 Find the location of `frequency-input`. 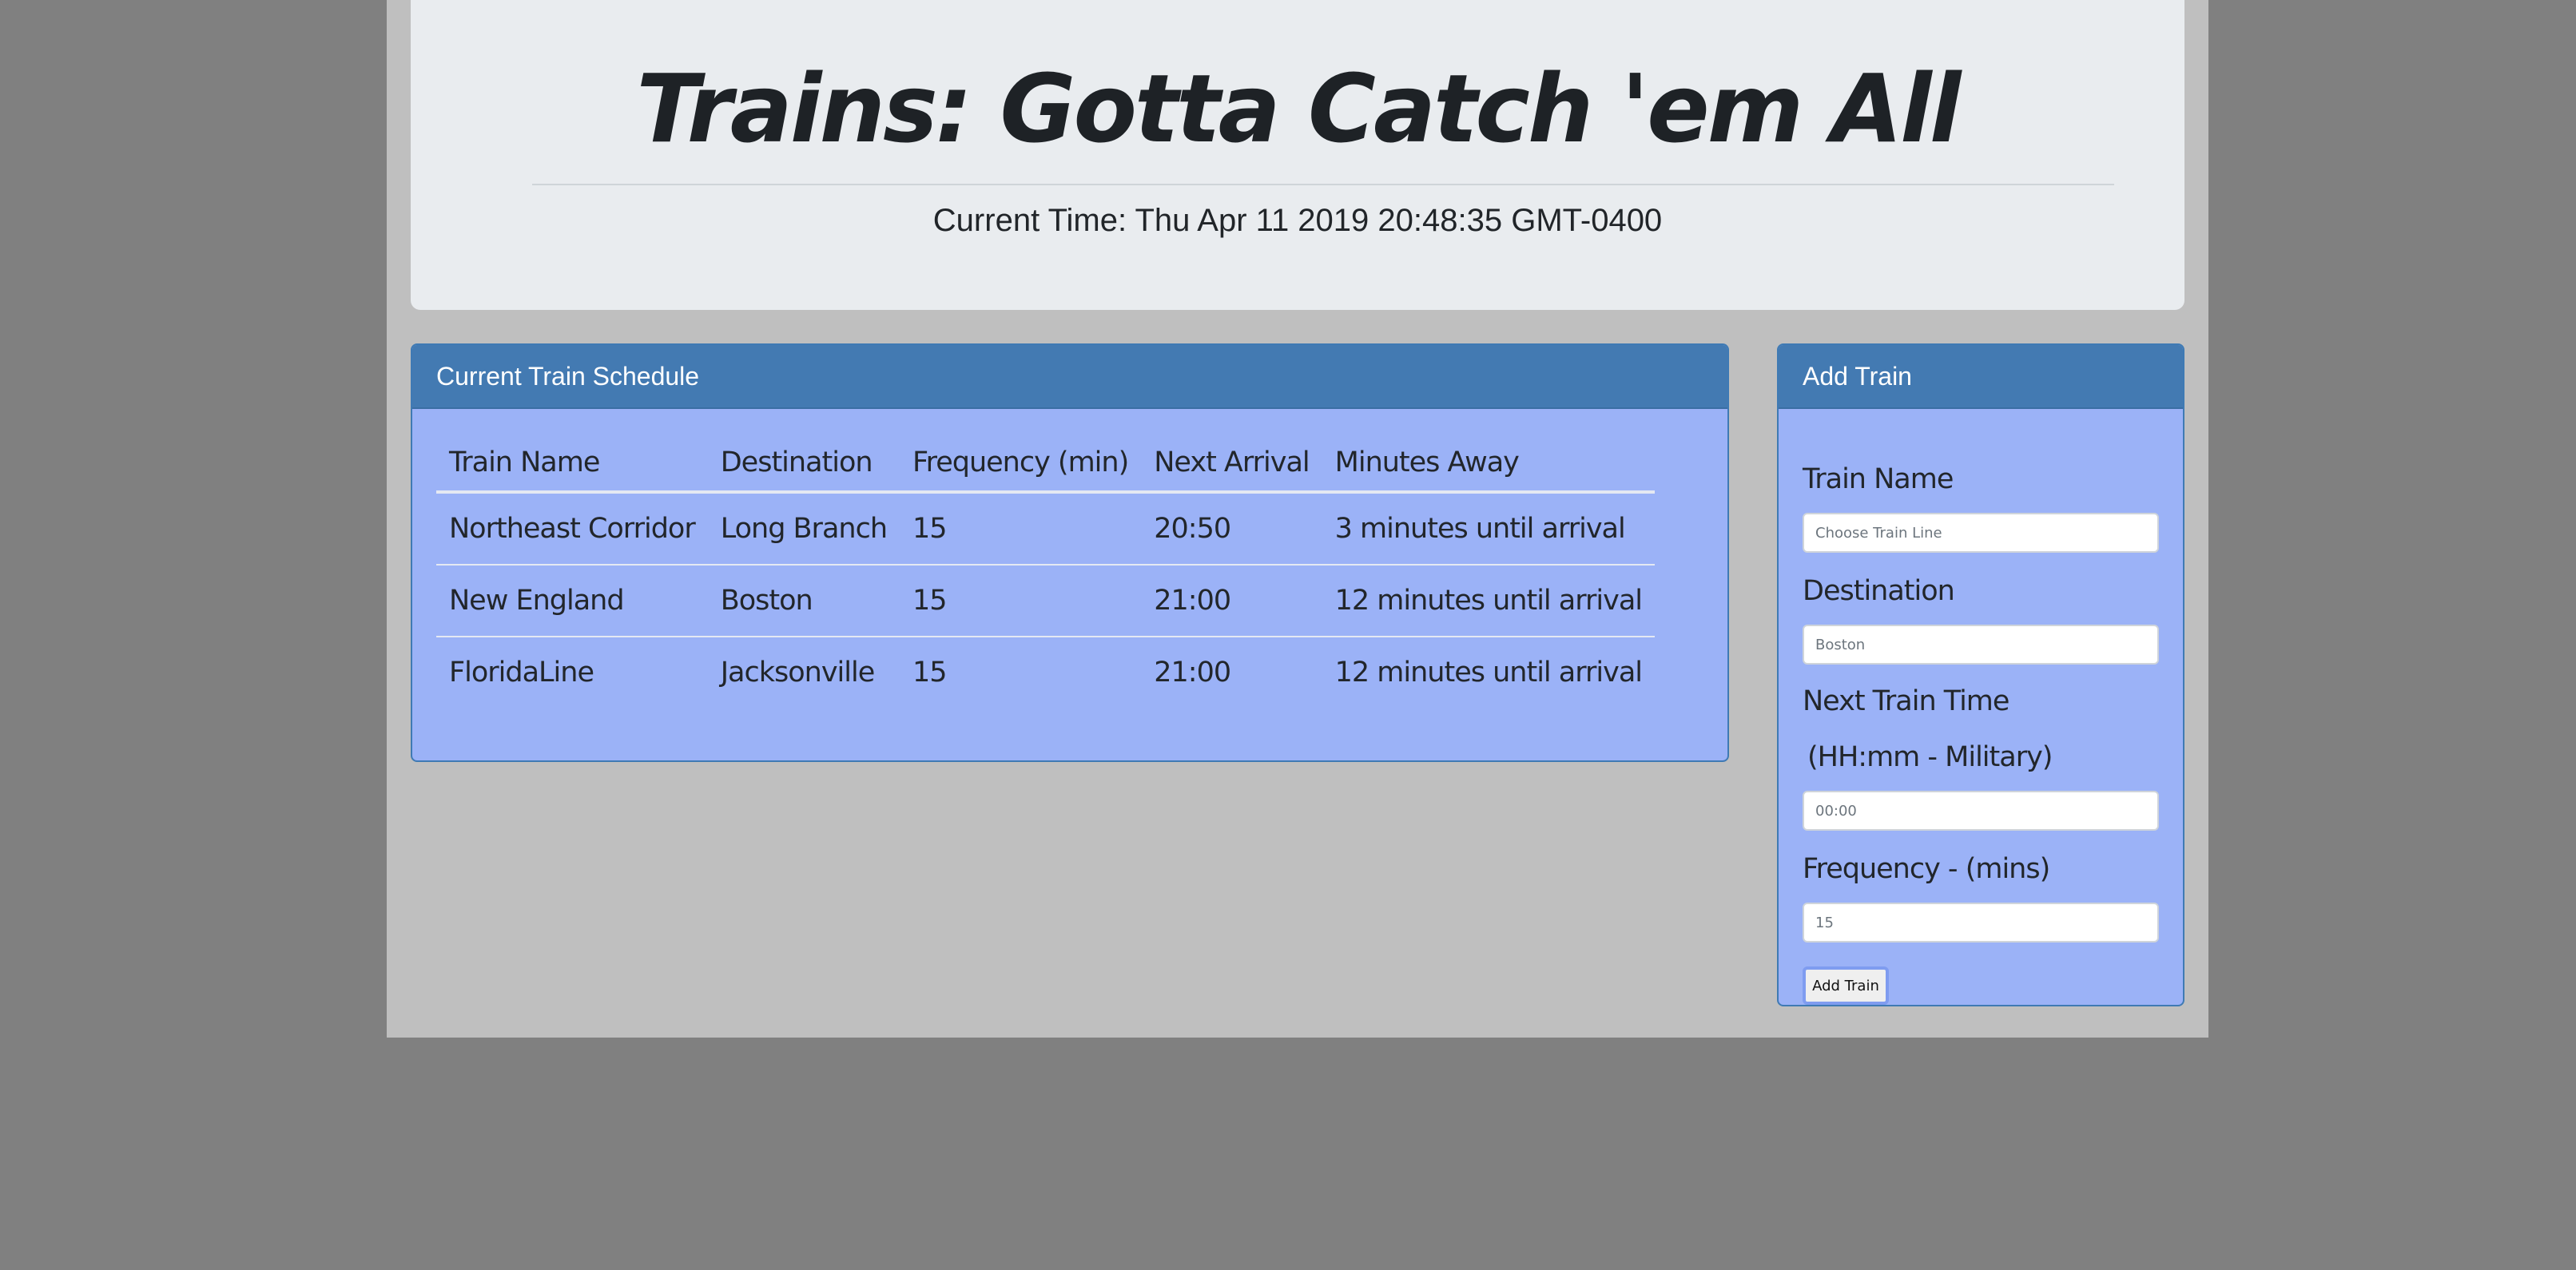

frequency-input is located at coordinates (1981, 923).